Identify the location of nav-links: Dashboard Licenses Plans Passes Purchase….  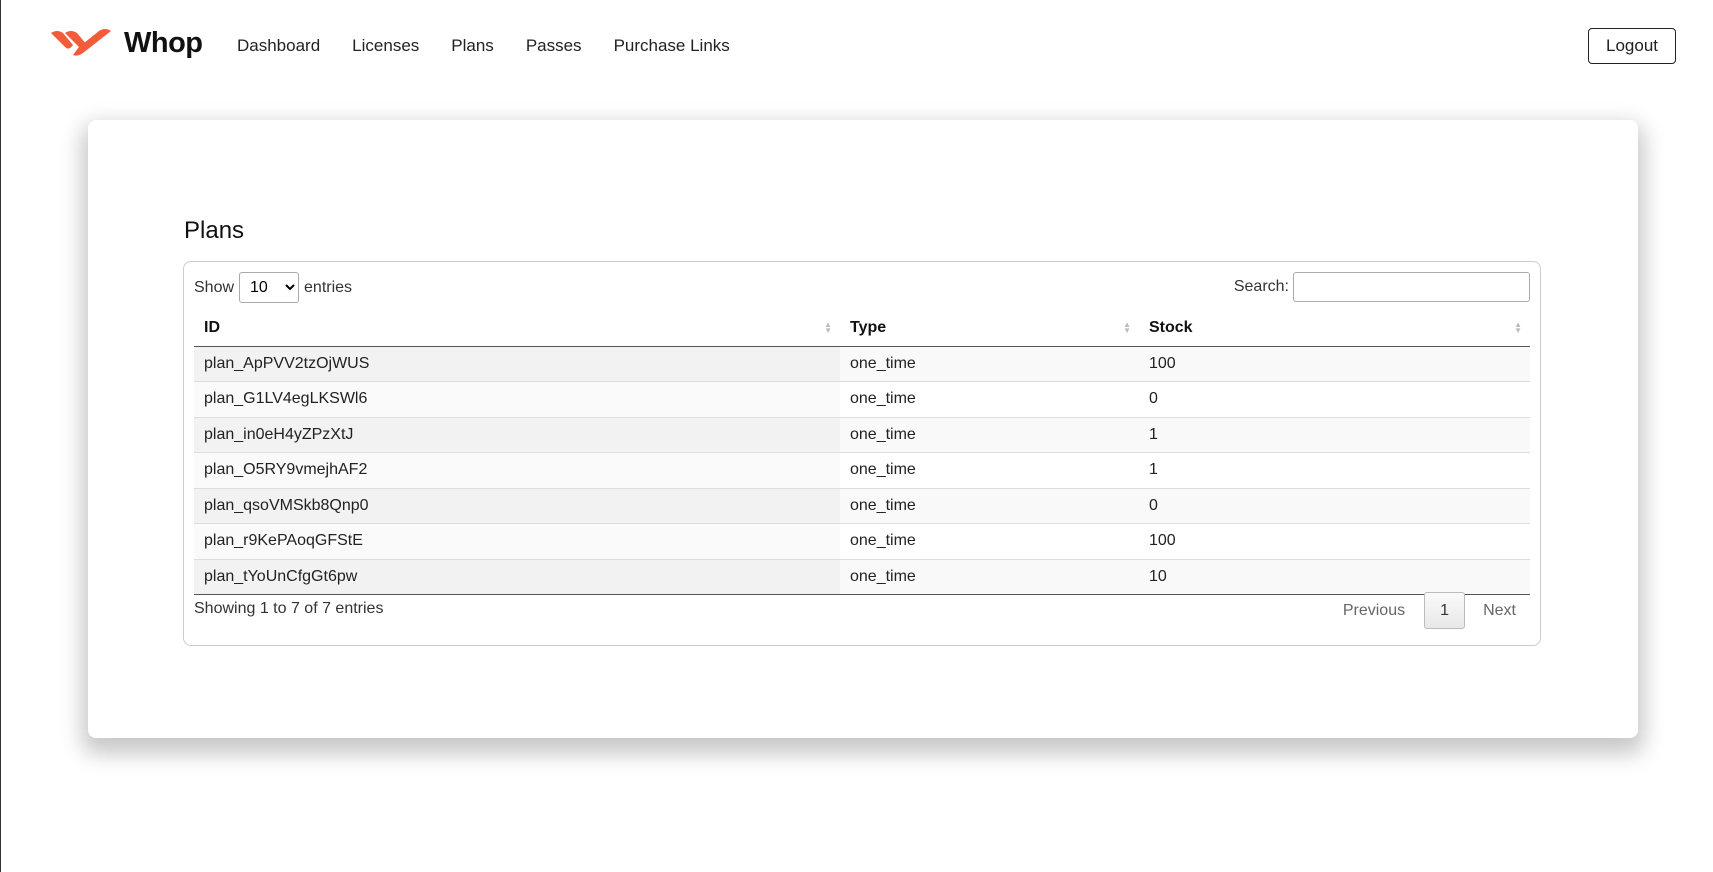
(499, 46).